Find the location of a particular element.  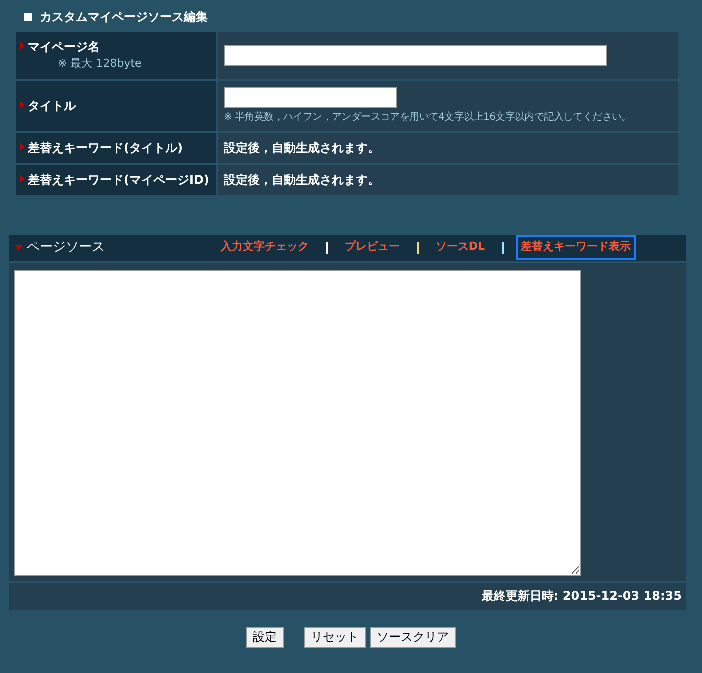

field-label: タイトル is located at coordinates (52, 106).